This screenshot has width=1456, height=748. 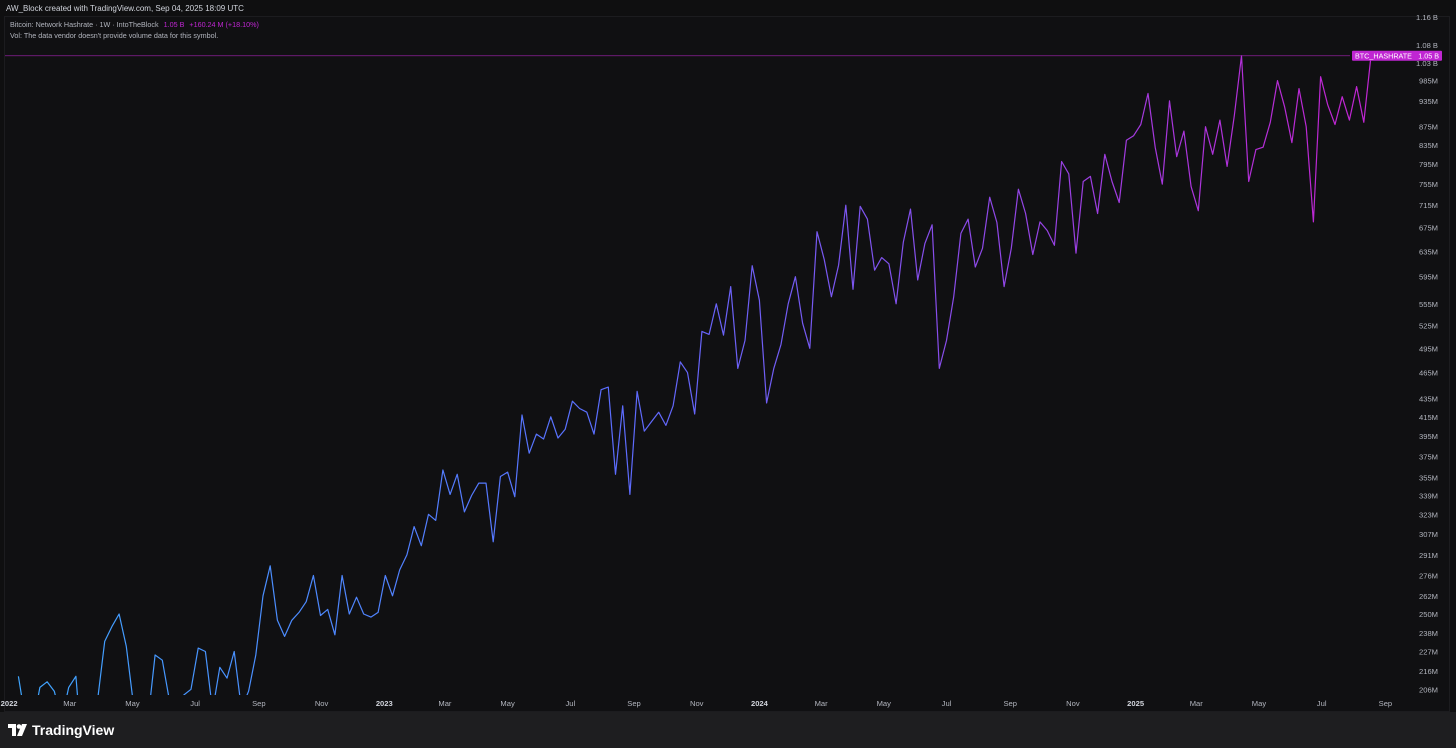 What do you see at coordinates (1427, 17) in the screenshot?
I see `y-tick-label: 1.16 B` at bounding box center [1427, 17].